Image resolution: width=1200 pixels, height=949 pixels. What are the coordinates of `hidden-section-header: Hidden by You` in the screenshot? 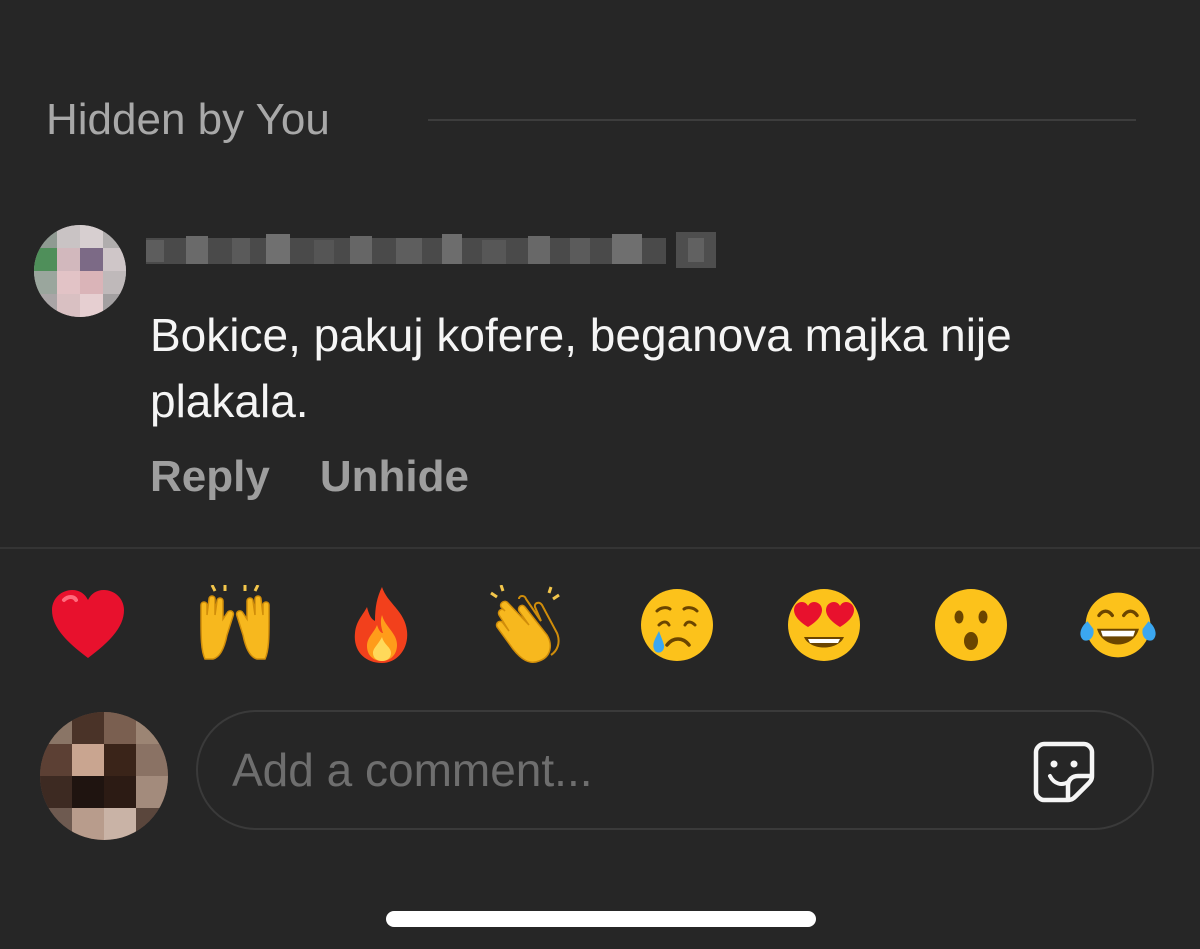 It's located at (188, 120).